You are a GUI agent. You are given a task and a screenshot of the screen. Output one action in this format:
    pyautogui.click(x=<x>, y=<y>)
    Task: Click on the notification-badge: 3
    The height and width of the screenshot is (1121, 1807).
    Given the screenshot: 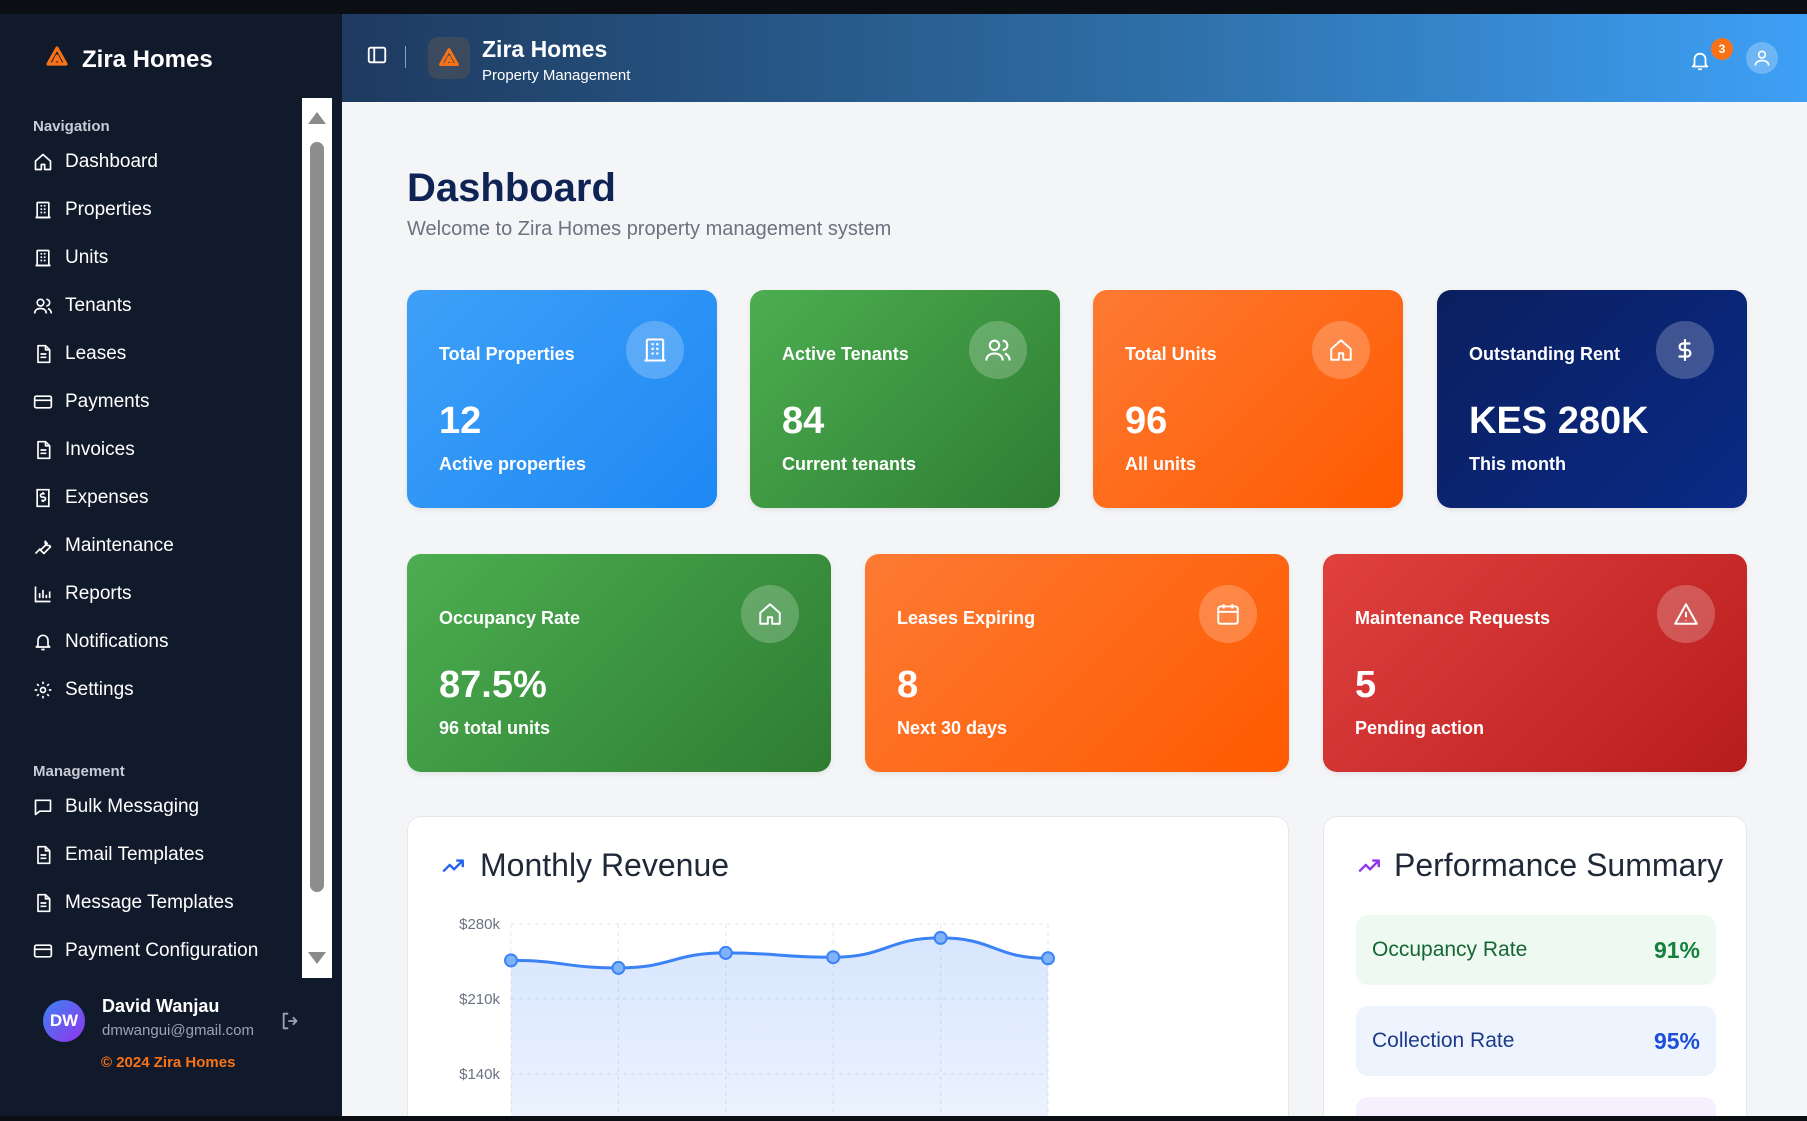 What is the action you would take?
    pyautogui.click(x=1722, y=49)
    